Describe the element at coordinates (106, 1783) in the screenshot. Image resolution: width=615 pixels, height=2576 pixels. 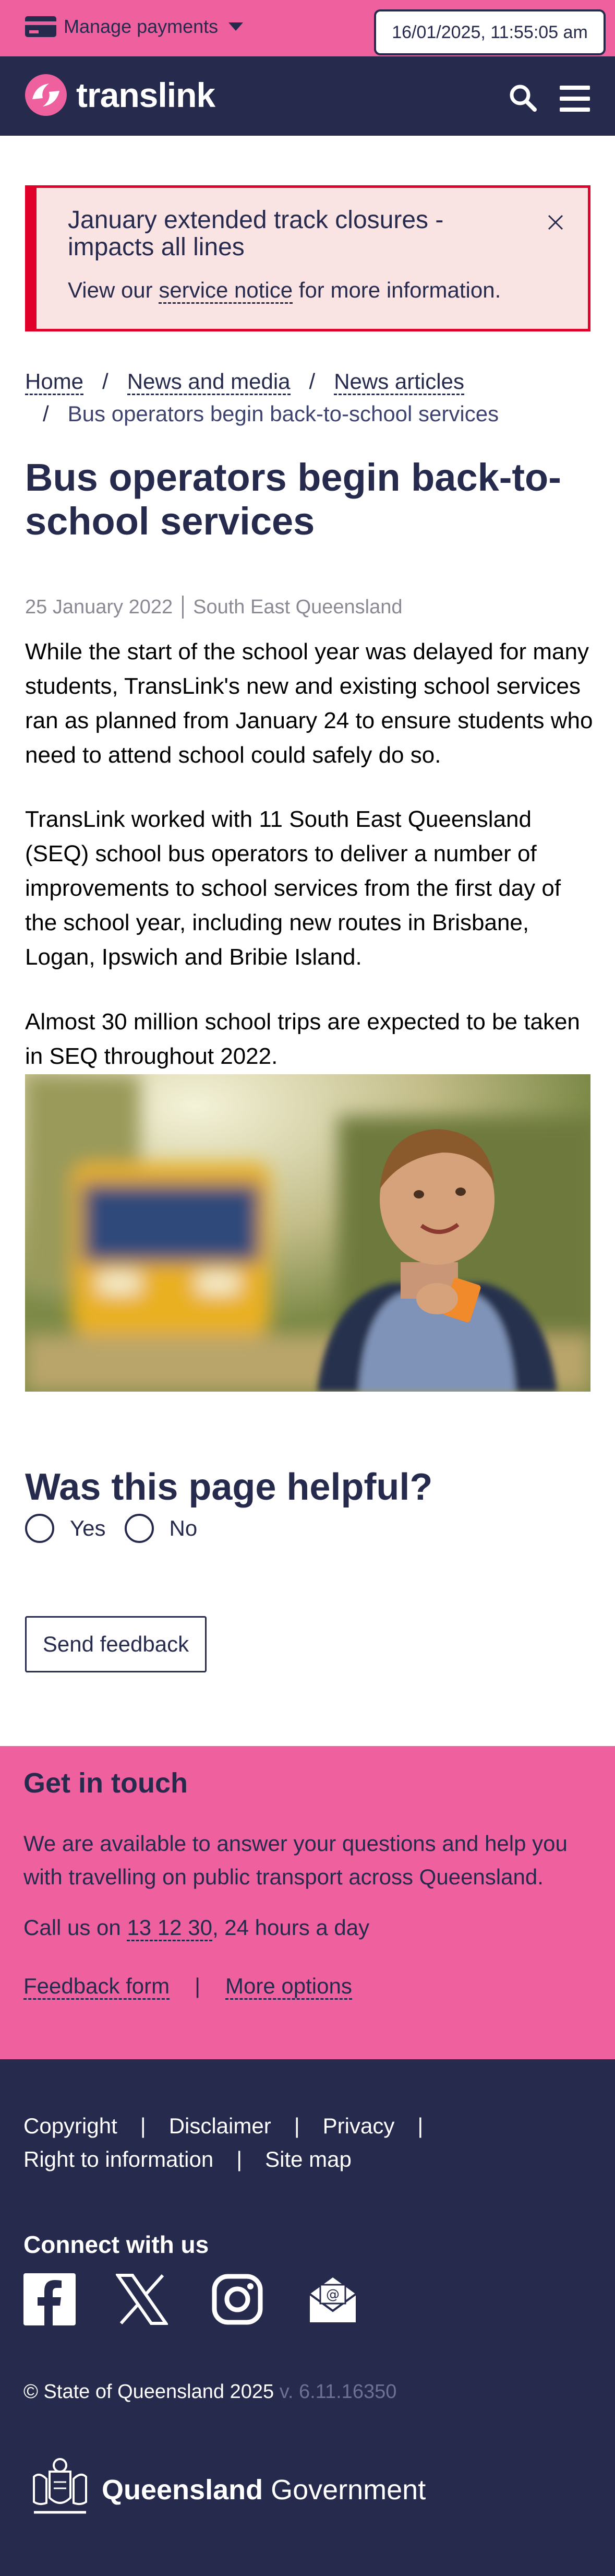
I see `get-in-touch-title: Get in touch` at that location.